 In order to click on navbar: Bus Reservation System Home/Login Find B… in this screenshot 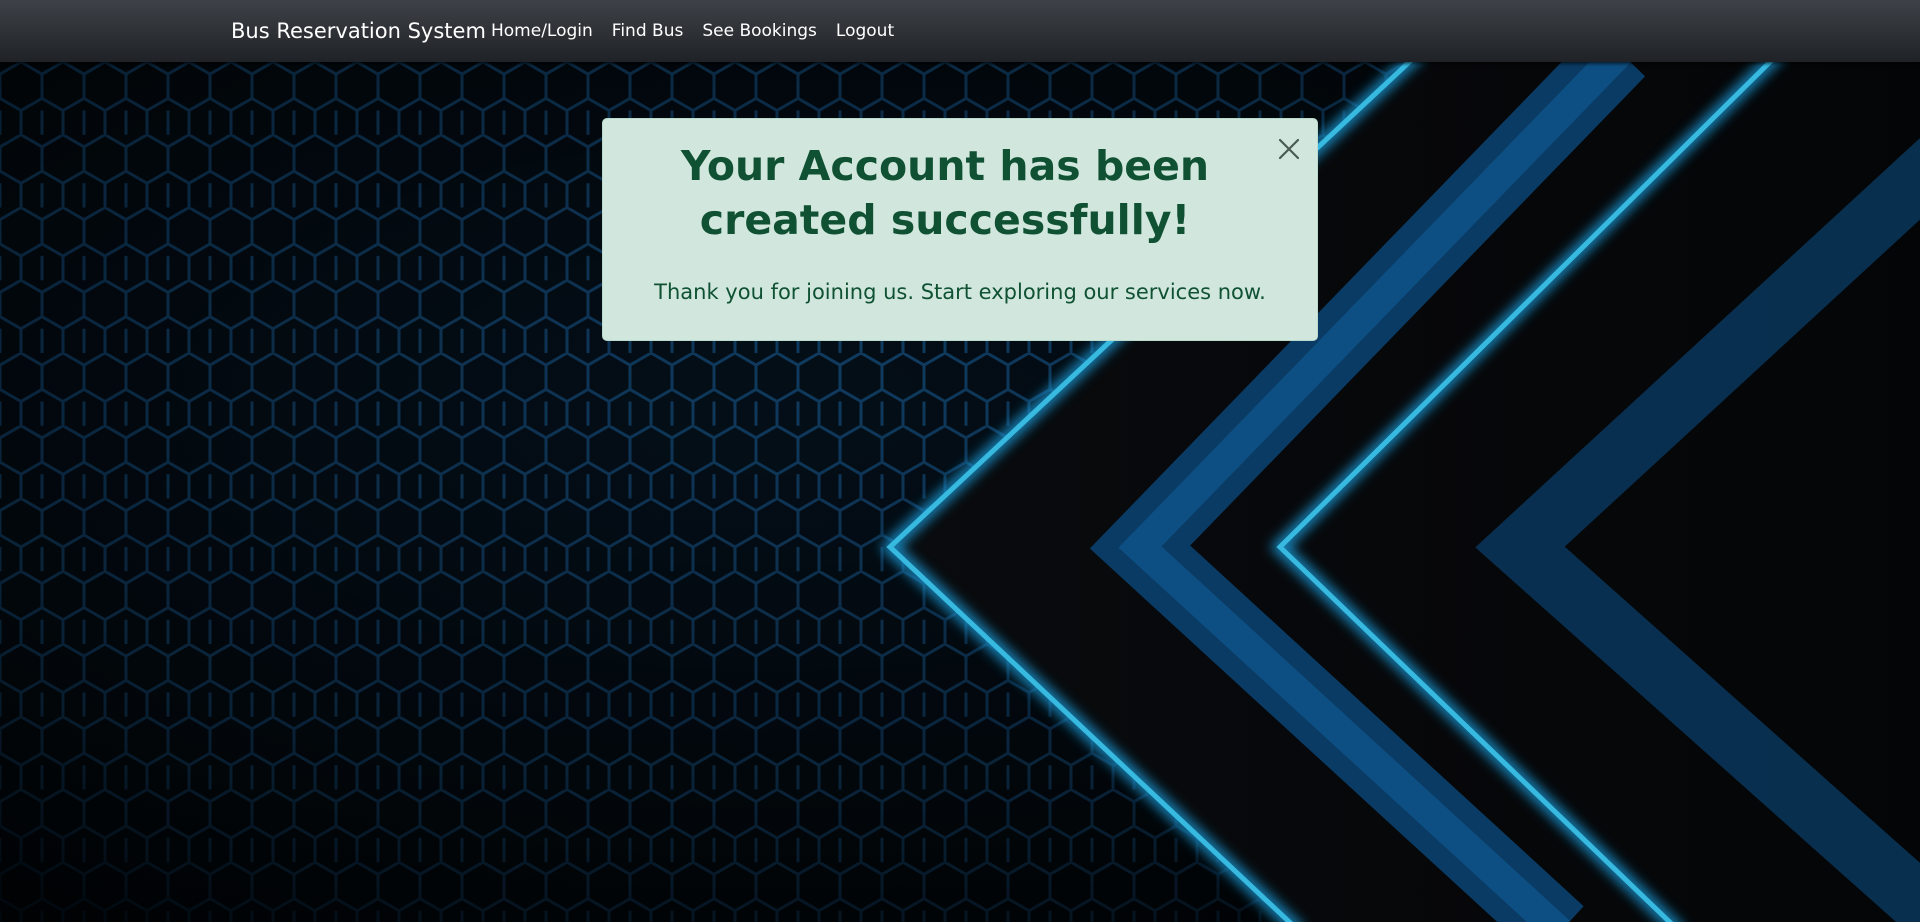, I will do `click(960, 31)`.